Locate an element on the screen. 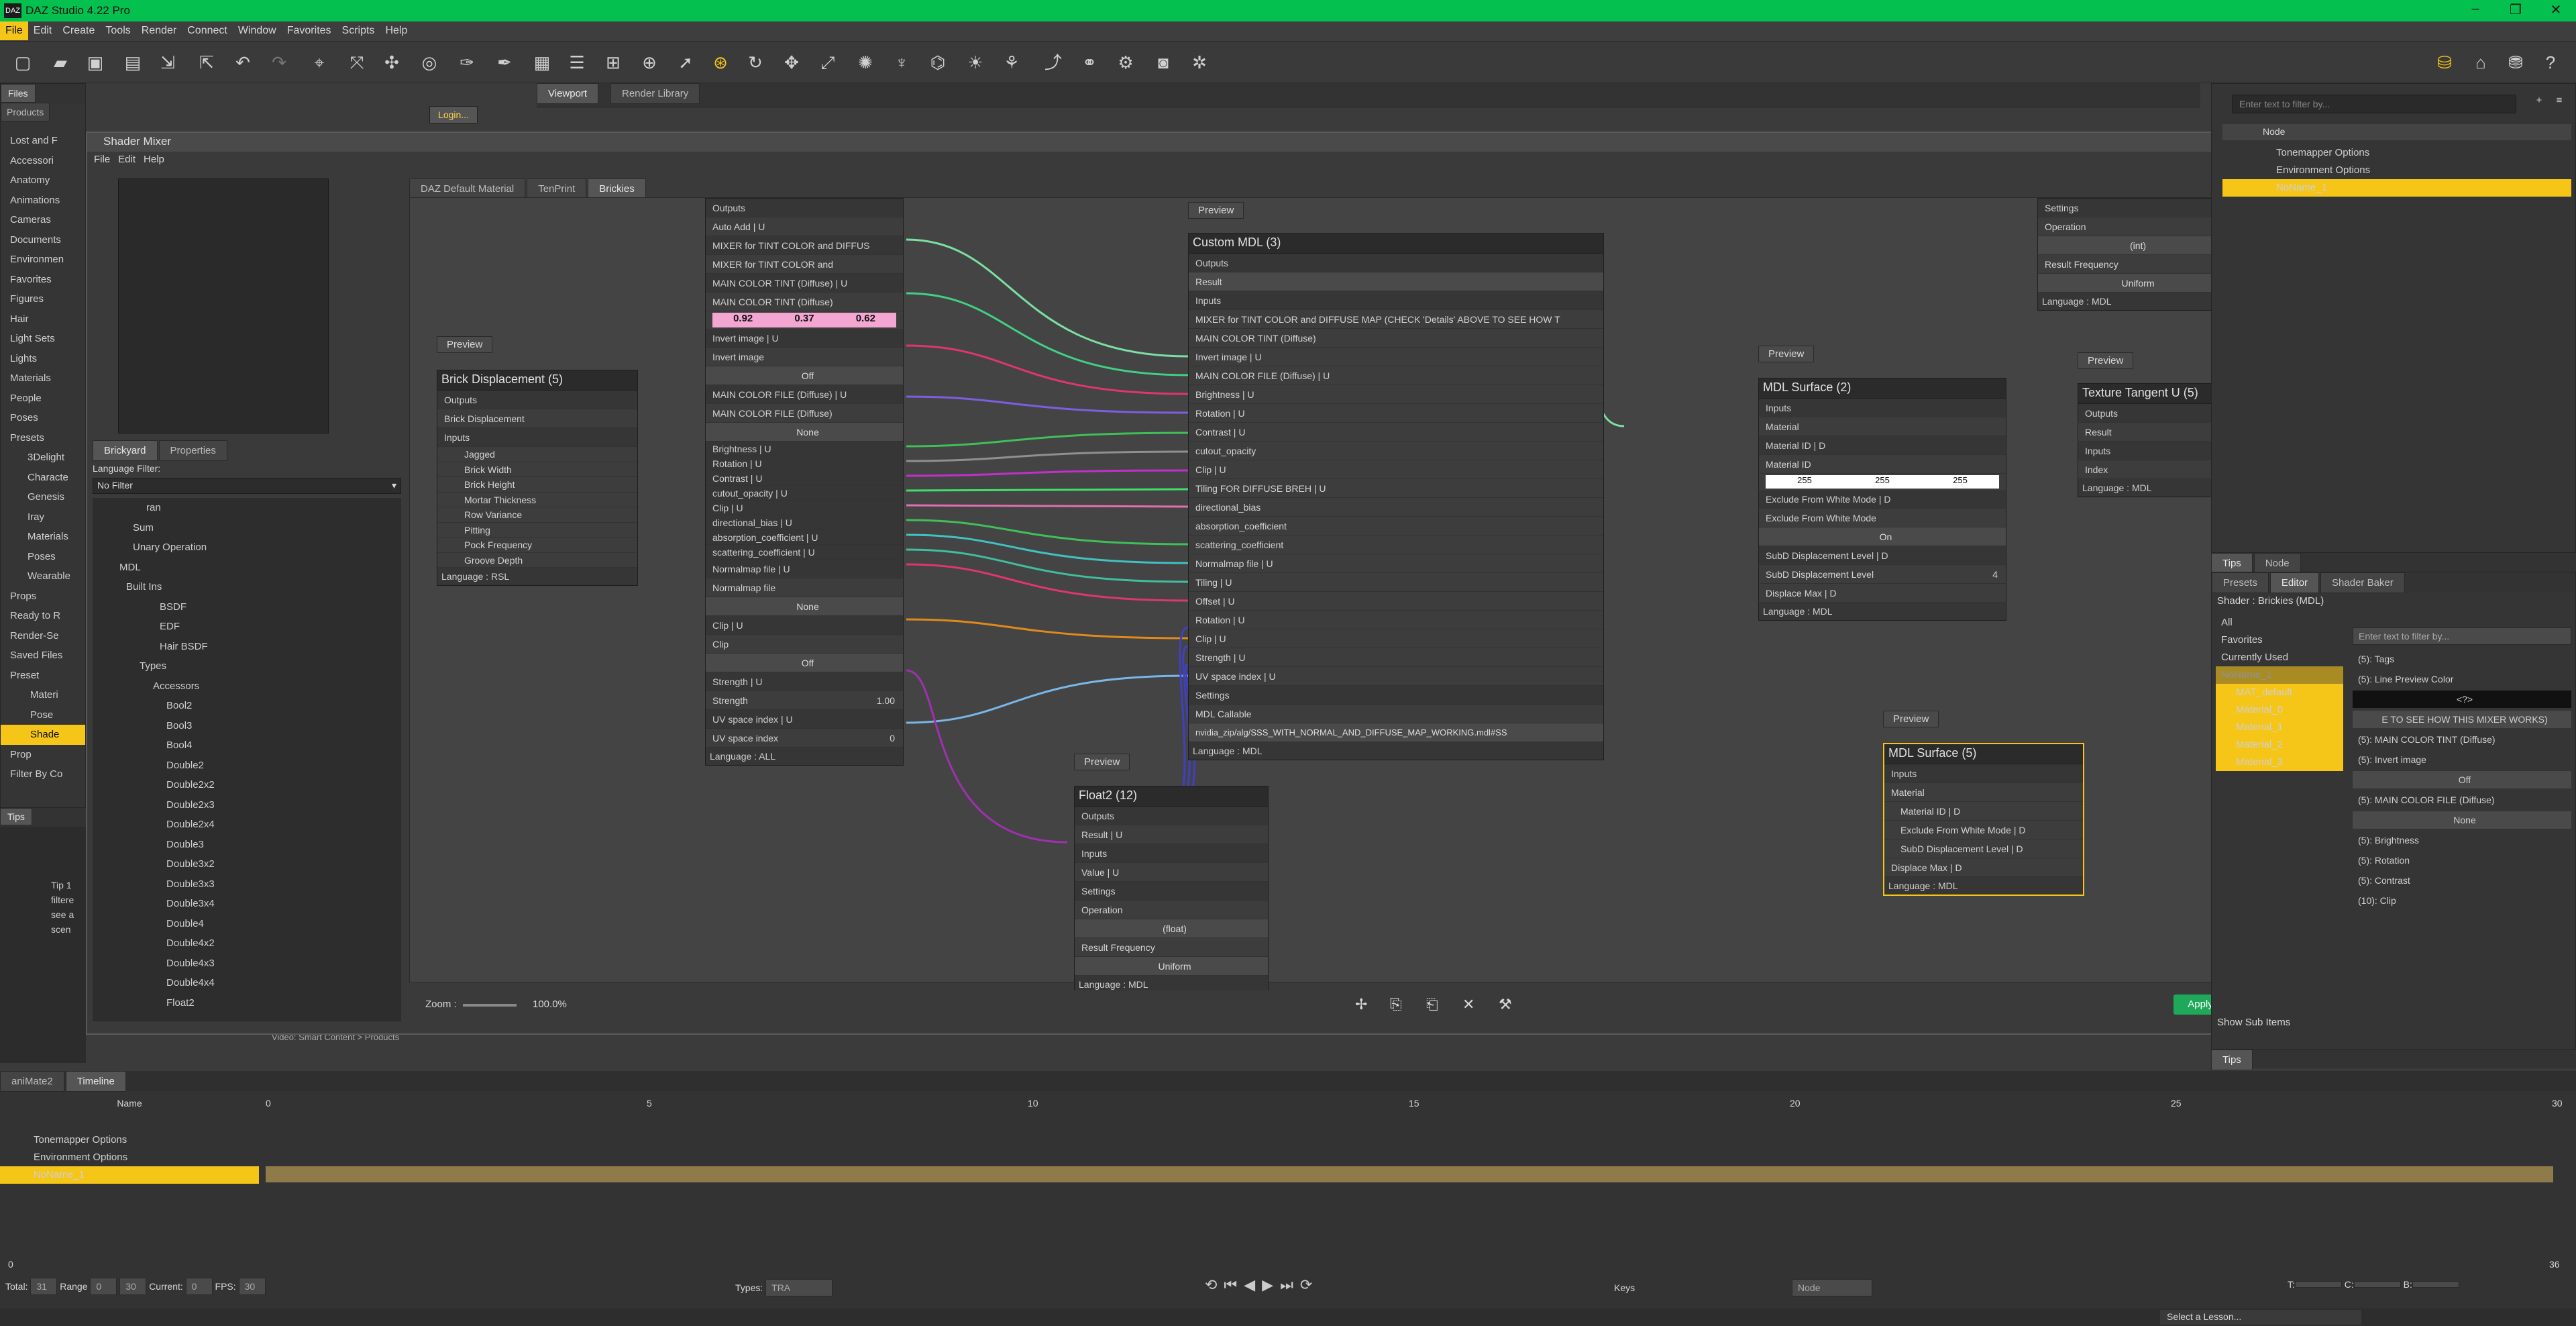 This screenshot has height=1326, width=2576. content-item: Wearable is located at coordinates (43, 576).